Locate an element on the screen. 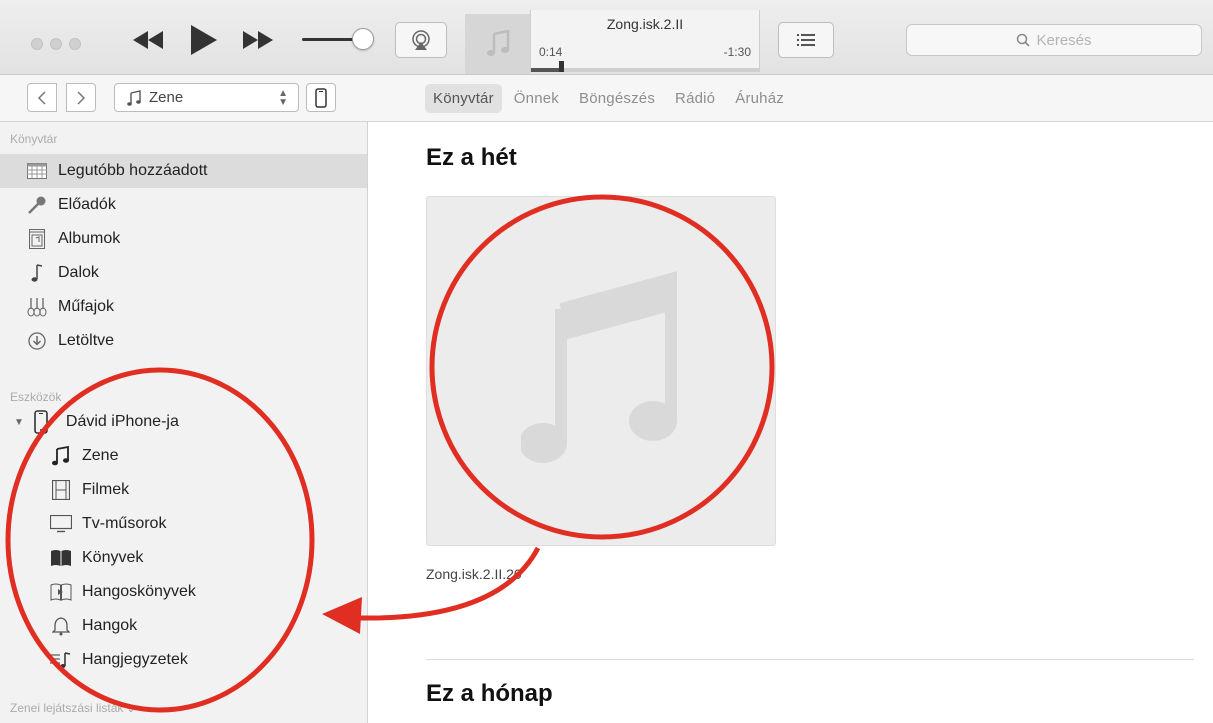 Image resolution: width=1213 pixels, height=723 pixels. airplay-icon is located at coordinates (421, 40).